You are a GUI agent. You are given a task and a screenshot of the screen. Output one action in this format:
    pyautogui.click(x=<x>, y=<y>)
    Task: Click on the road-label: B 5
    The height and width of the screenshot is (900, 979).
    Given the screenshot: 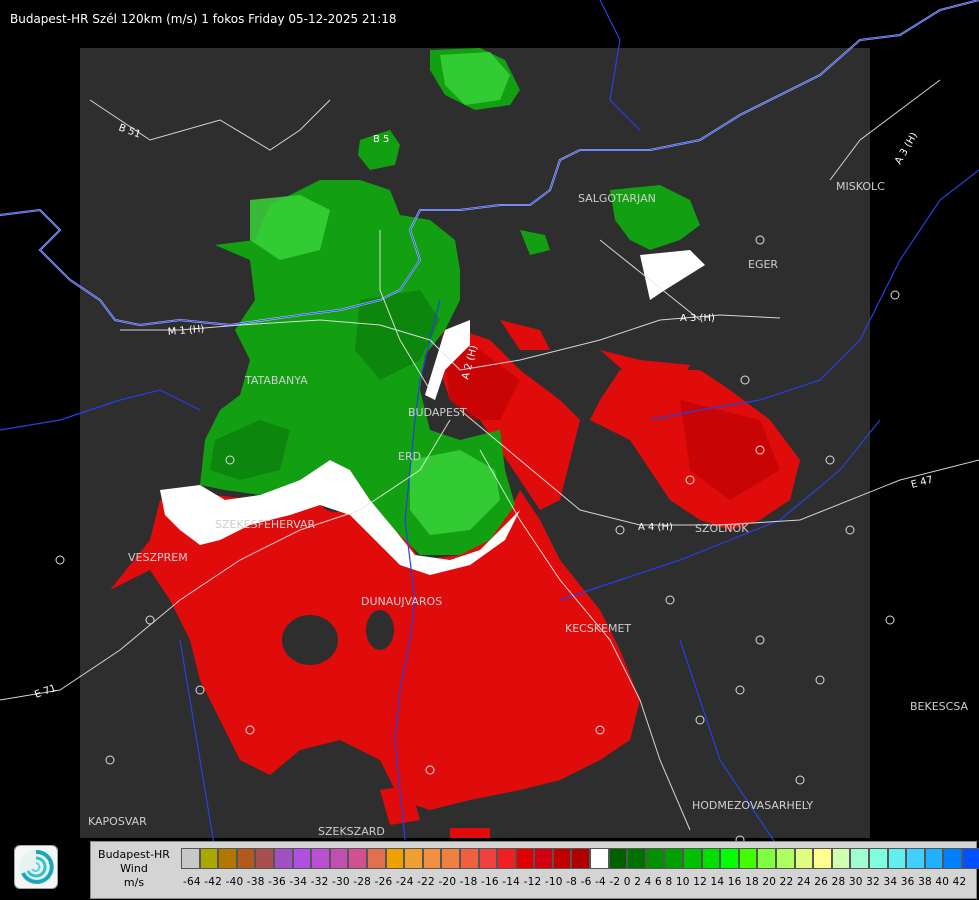 What is the action you would take?
    pyautogui.click(x=381, y=139)
    